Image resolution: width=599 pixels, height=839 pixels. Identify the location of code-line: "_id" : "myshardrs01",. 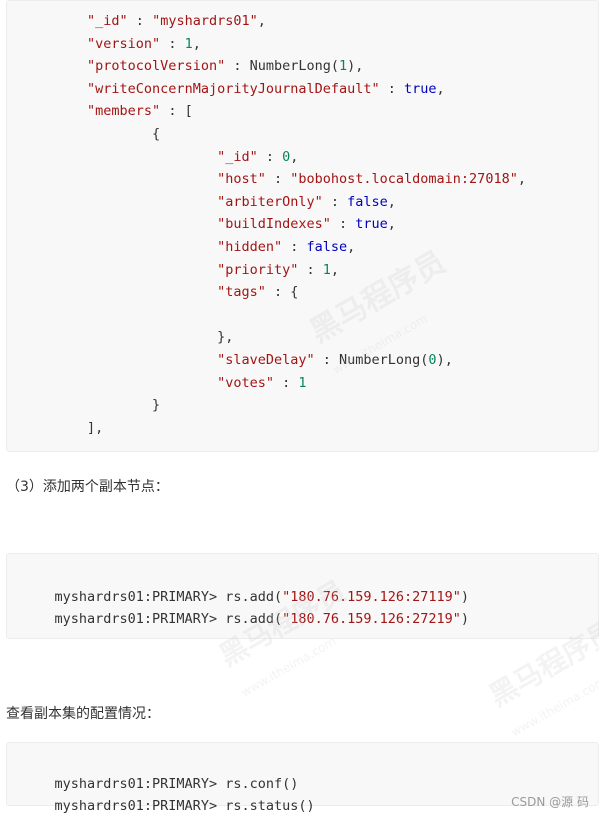
(144, 21).